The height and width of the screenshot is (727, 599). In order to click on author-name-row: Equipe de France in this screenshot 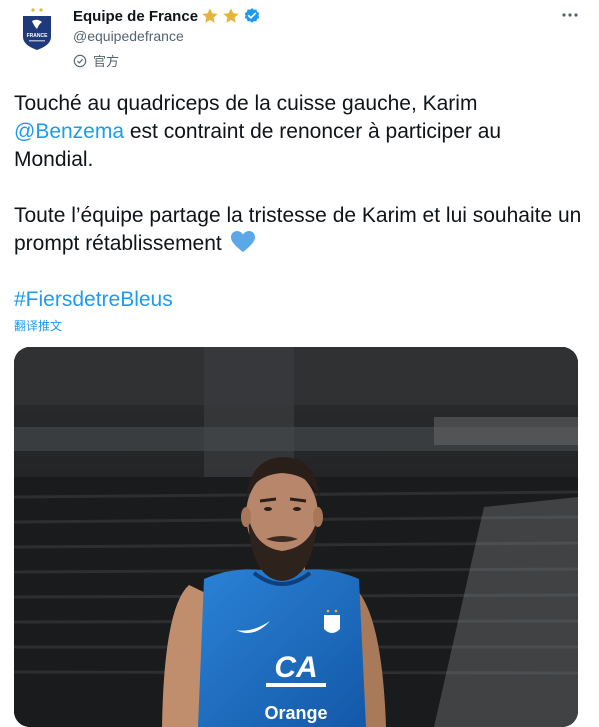, I will do `click(167, 16)`.